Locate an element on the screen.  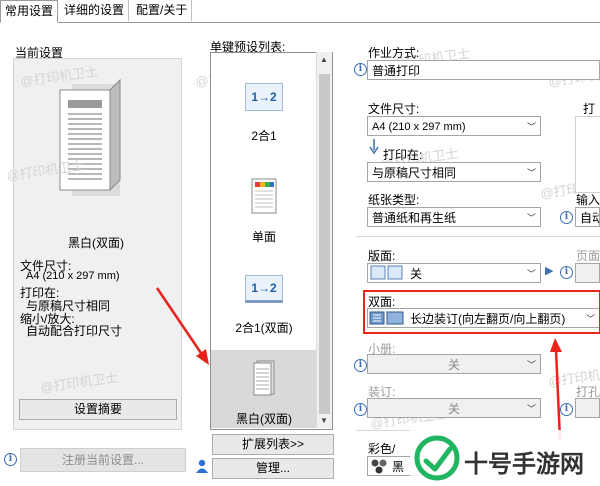
brand-logo-icon is located at coordinates (437, 458).